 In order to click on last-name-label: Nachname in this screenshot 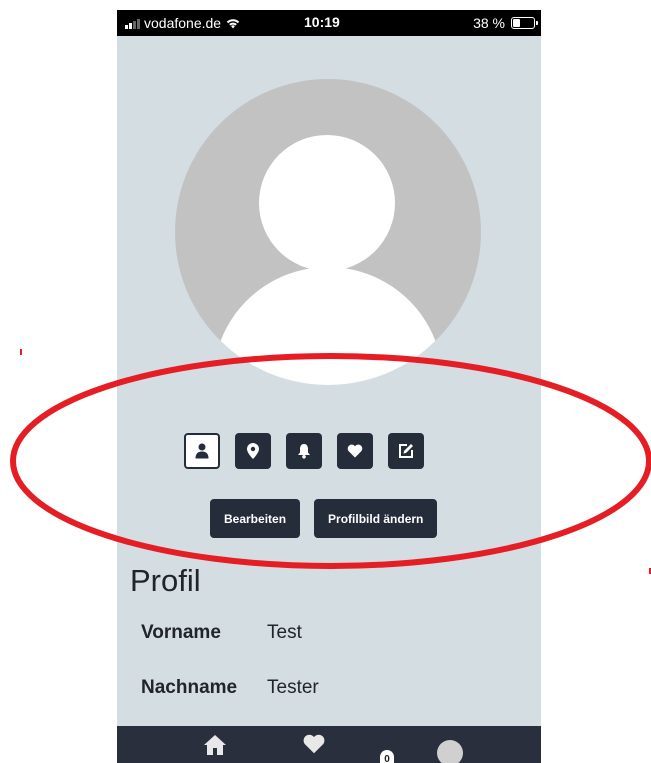, I will do `click(189, 687)`.